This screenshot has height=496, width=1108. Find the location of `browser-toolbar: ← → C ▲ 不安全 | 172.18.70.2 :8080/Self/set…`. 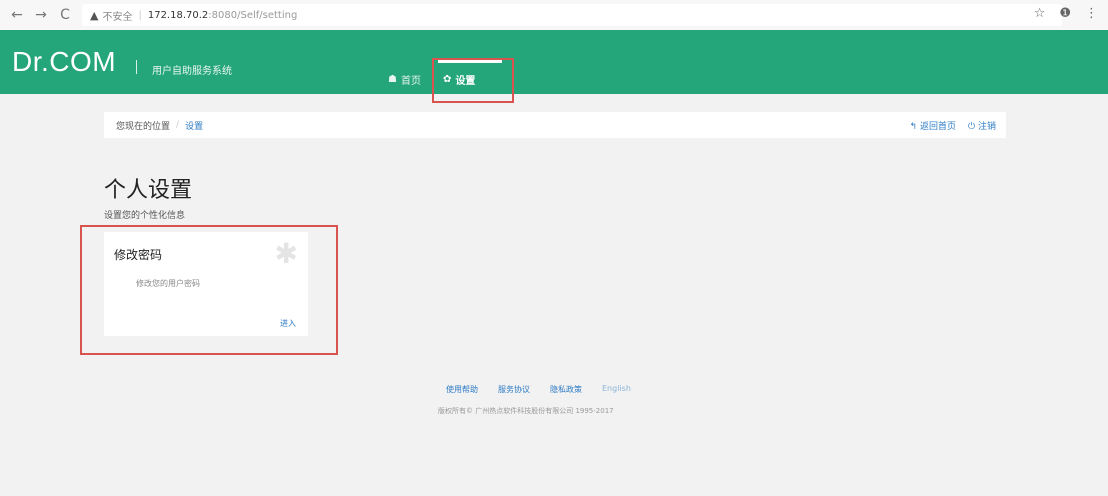

browser-toolbar: ← → C ▲ 不安全 | 172.18.70.2 :8080/Self/set… is located at coordinates (554, 15).